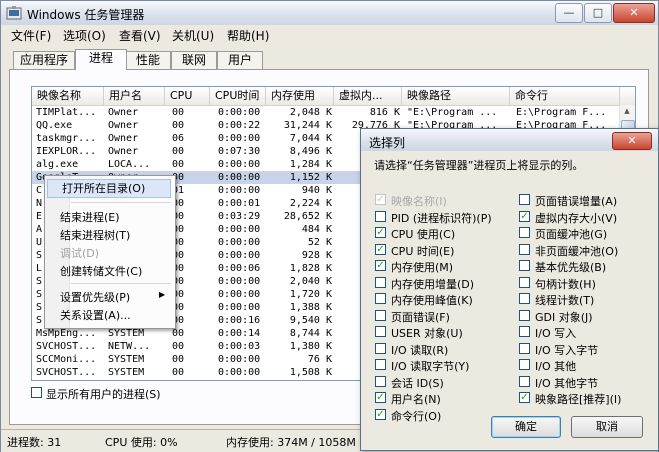  What do you see at coordinates (576, 218) in the screenshot?
I see `column-option-label: 虚拟内存大小(V)` at bounding box center [576, 218].